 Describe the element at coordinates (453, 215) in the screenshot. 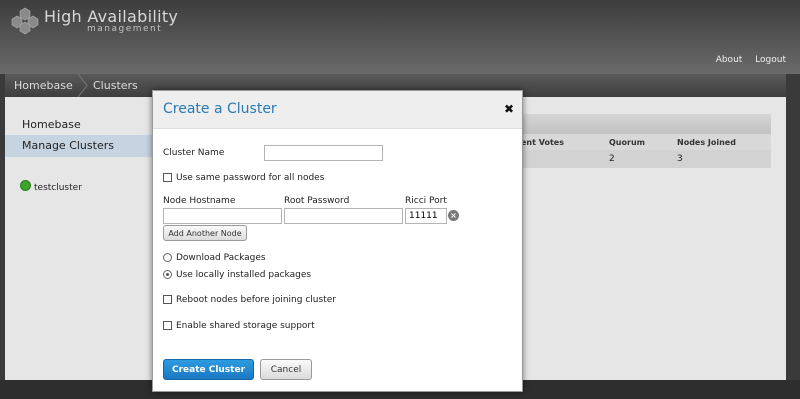

I see `remove-node-icon: ×` at that location.